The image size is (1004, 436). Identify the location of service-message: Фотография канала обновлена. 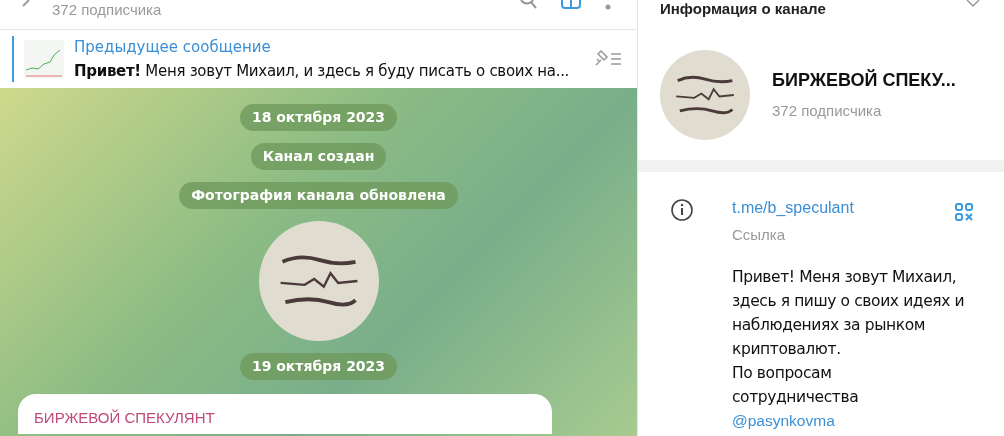
(318, 195).